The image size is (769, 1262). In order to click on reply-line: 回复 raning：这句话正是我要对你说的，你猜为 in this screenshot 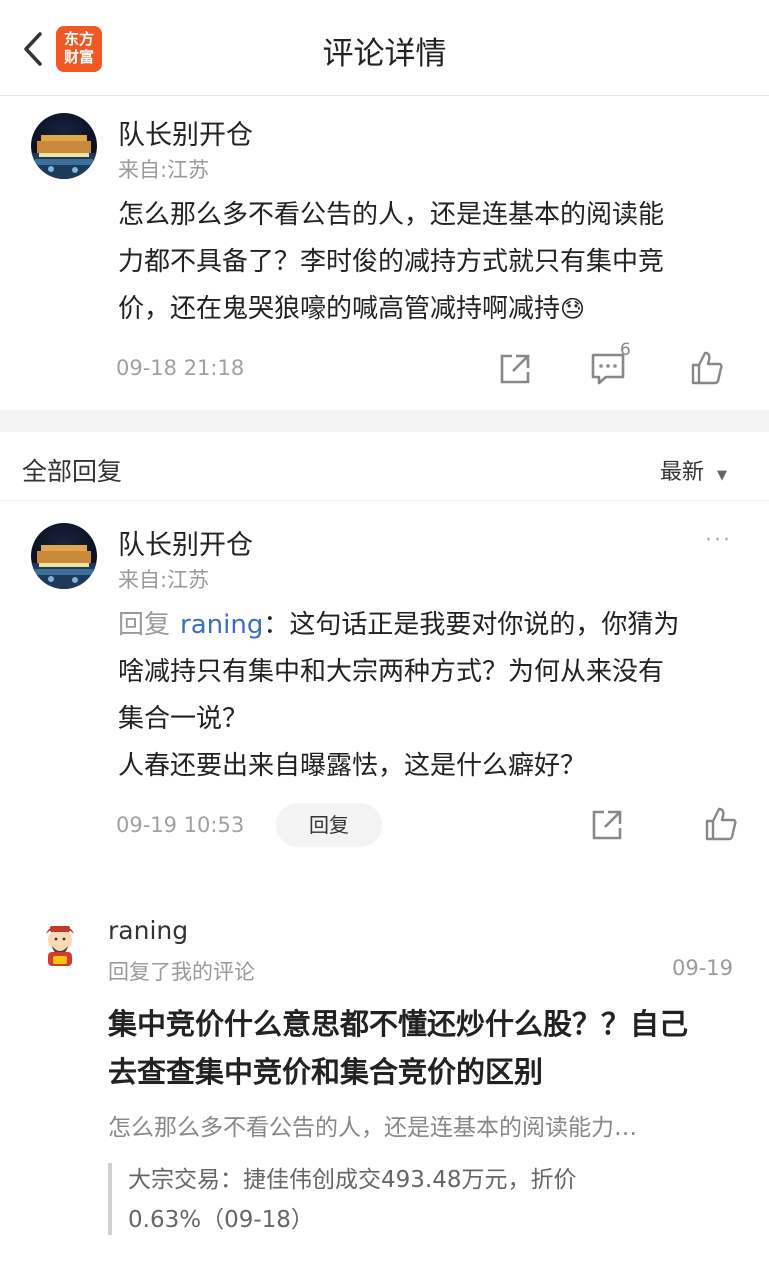, I will do `click(438, 625)`.